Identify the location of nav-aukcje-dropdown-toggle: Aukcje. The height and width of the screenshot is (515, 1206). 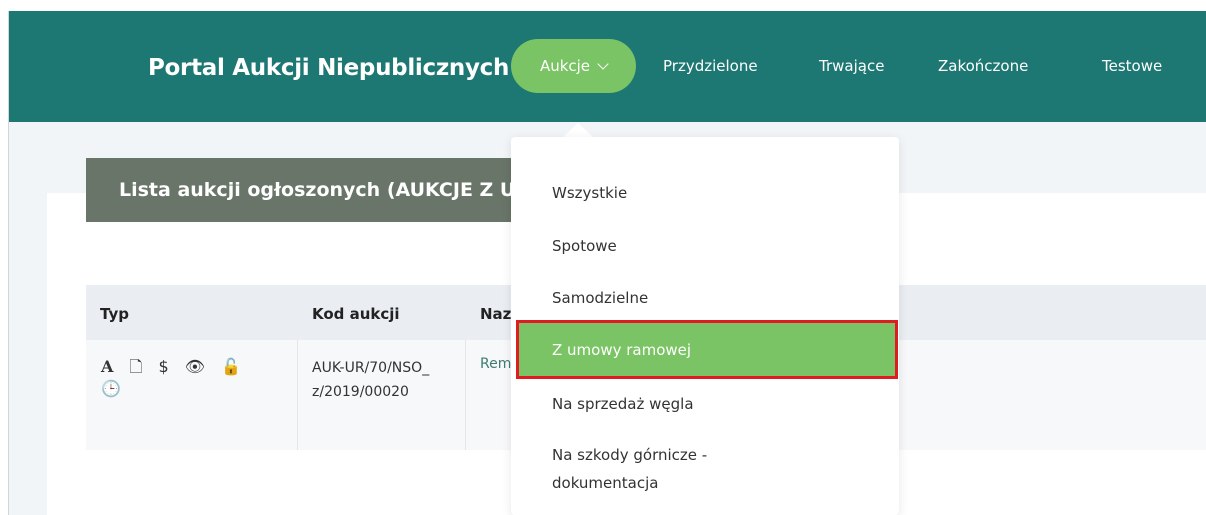
(573, 66).